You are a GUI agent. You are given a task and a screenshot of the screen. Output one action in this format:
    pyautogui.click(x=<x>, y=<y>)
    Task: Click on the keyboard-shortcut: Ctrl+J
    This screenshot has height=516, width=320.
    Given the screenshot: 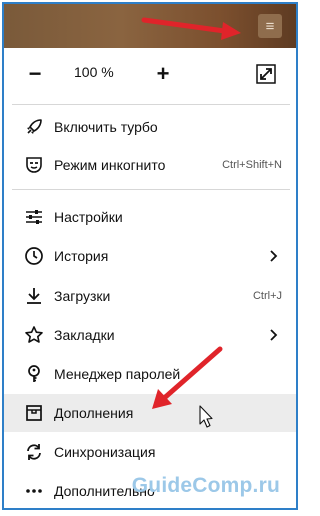 What is the action you would take?
    pyautogui.click(x=267, y=296)
    